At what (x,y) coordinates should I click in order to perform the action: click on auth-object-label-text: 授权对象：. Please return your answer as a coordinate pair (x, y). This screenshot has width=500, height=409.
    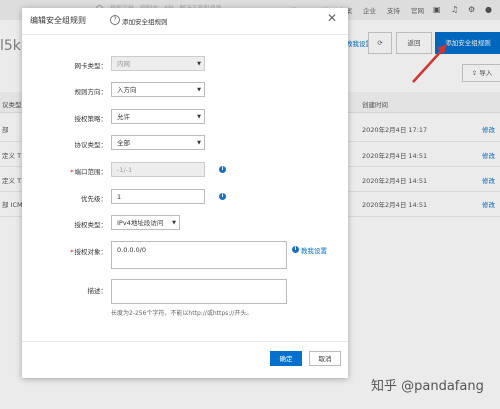
    Looking at the image, I should click on (91, 252).